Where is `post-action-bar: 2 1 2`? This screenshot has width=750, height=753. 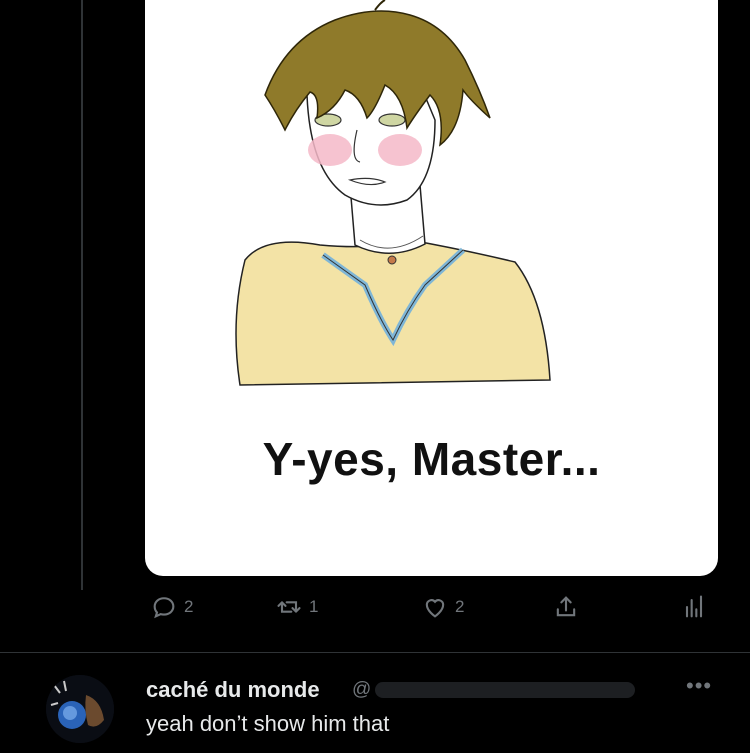
post-action-bar: 2 1 2 is located at coordinates (431, 607).